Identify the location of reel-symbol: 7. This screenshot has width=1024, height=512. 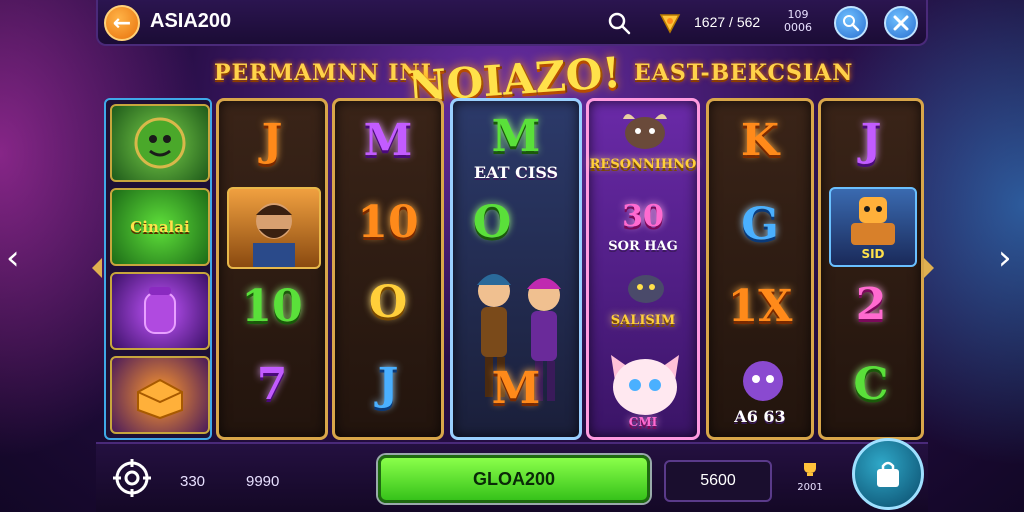
(272, 384).